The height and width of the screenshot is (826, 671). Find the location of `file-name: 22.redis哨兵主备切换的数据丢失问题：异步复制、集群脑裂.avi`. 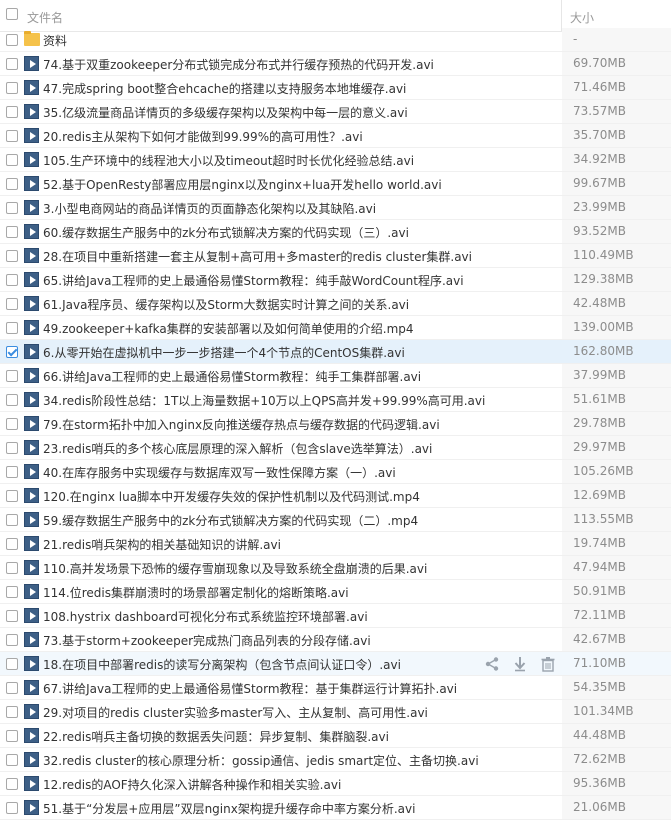

file-name: 22.redis哨兵主备切换的数据丢失问题：异步复制、集群脑裂.avi is located at coordinates (216, 736).